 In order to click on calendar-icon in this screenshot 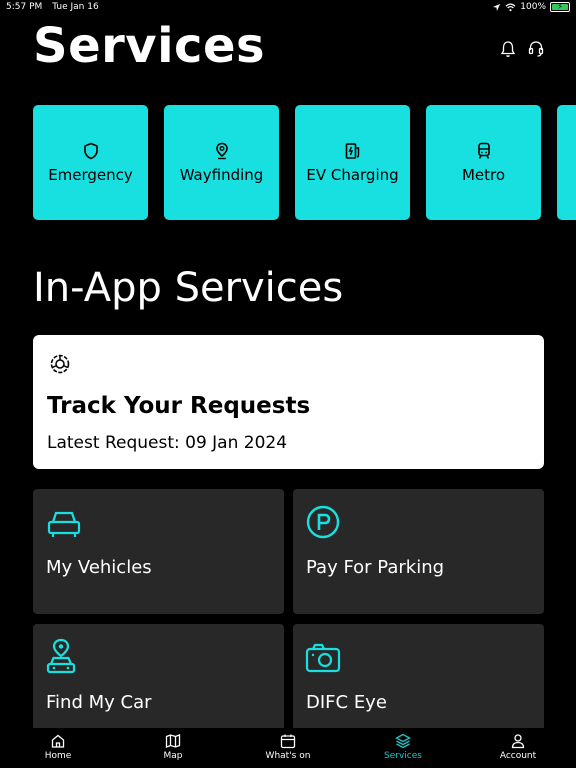, I will do `click(288, 741)`.